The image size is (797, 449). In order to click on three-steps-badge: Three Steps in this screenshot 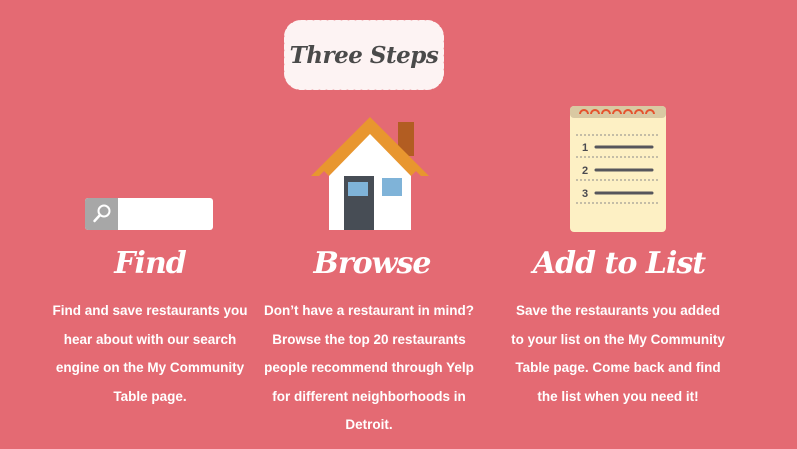, I will do `click(364, 55)`.